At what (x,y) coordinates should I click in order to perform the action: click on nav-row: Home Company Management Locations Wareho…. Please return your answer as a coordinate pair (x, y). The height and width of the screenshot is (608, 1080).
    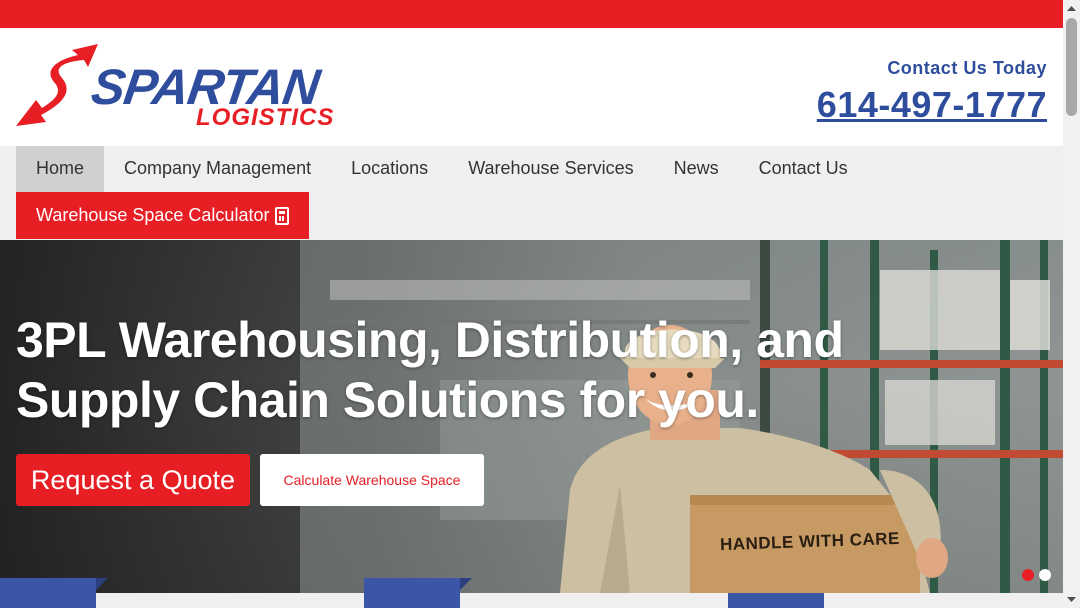
    Looking at the image, I should click on (442, 169).